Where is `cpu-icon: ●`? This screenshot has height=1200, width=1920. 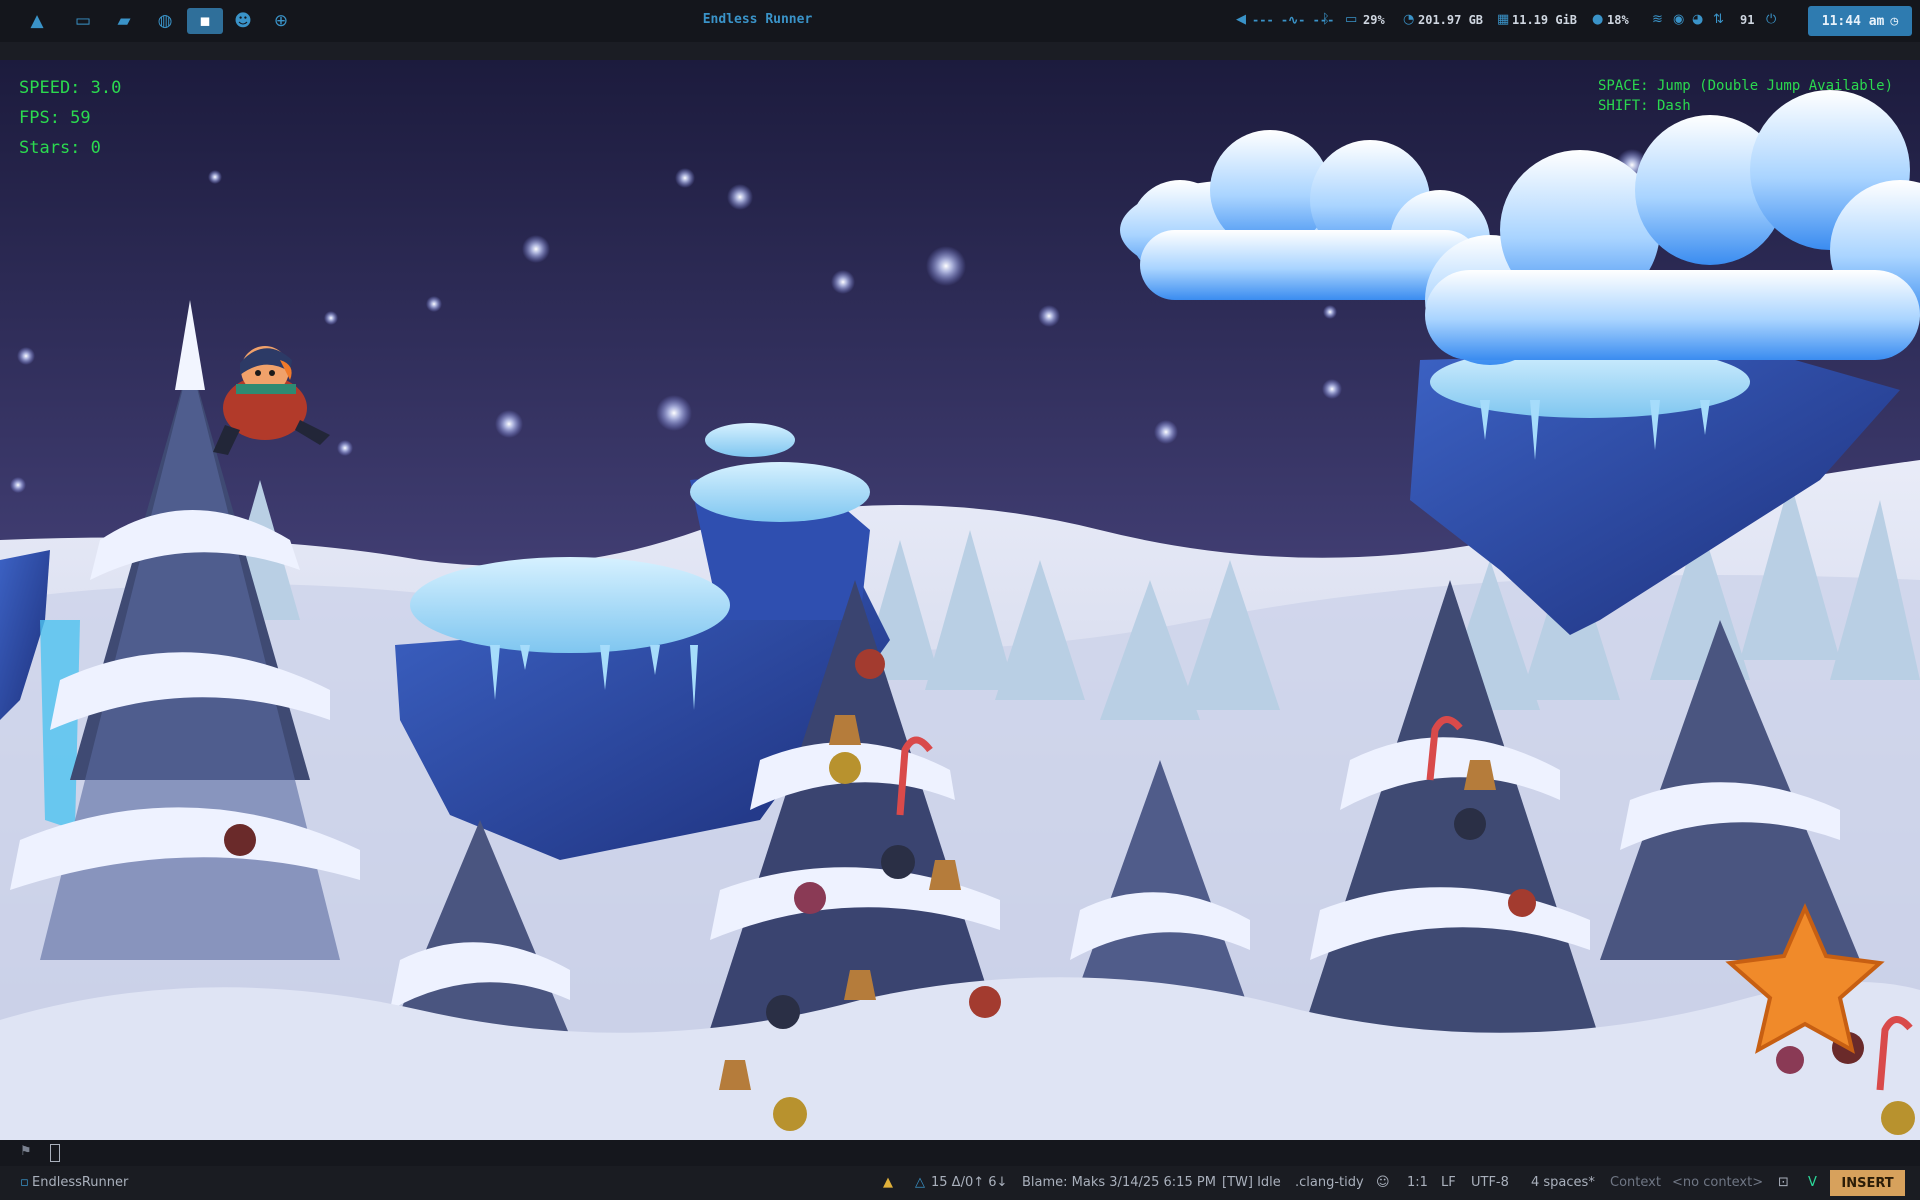
cpu-icon: ● is located at coordinates (1598, 19).